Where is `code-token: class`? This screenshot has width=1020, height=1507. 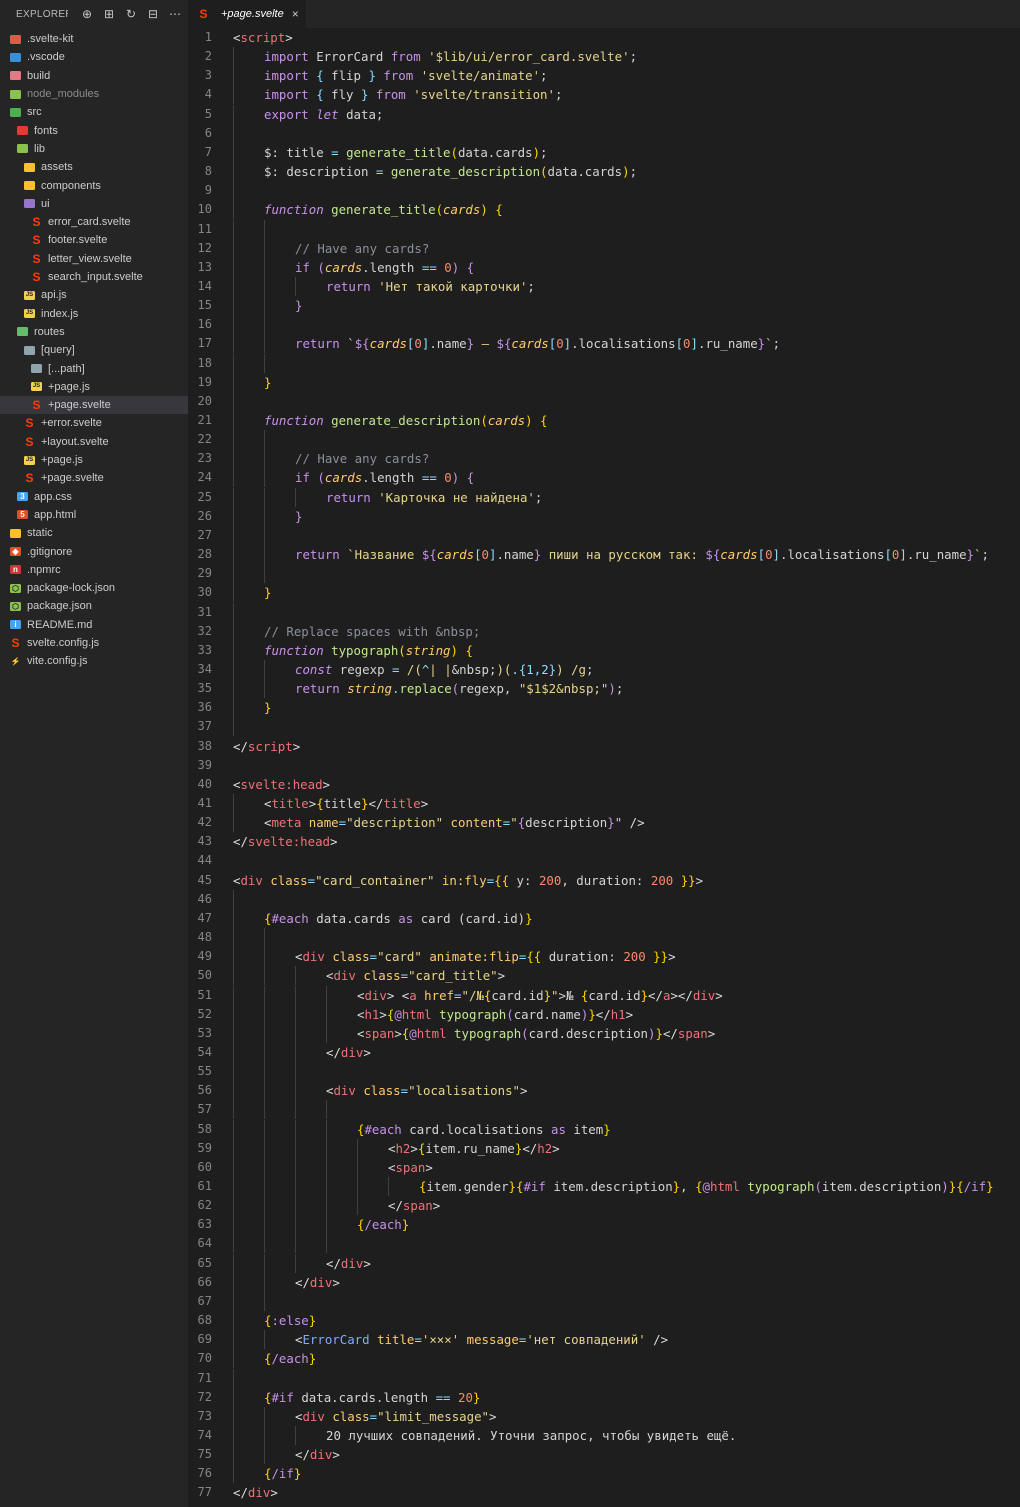 code-token: class is located at coordinates (382, 1091).